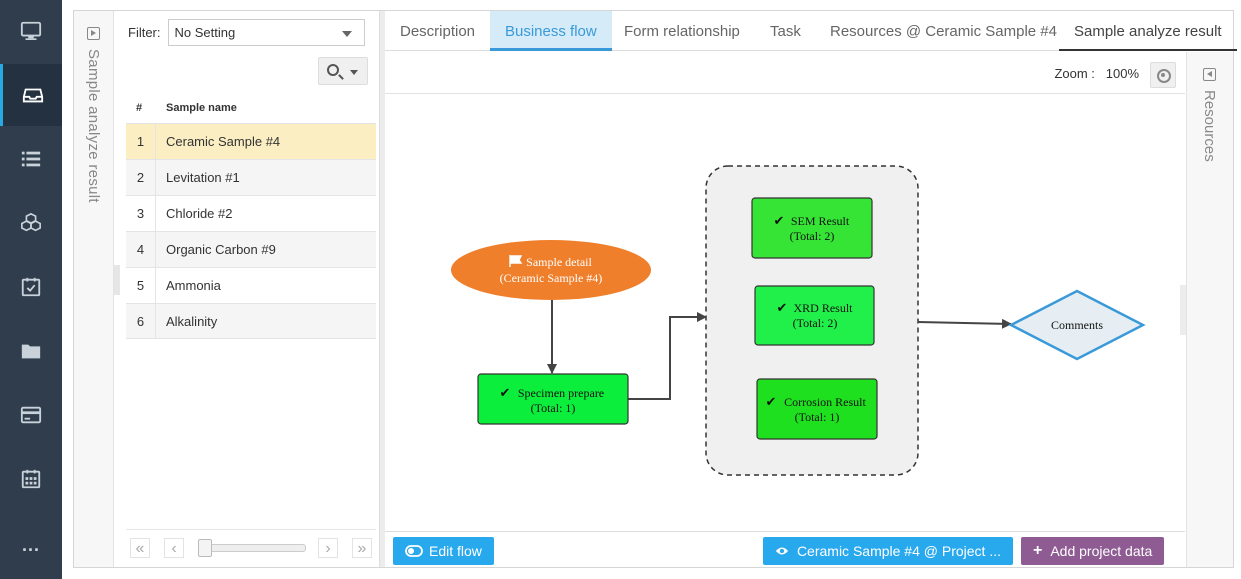  What do you see at coordinates (141, 285) in the screenshot?
I see `row-number: 5` at bounding box center [141, 285].